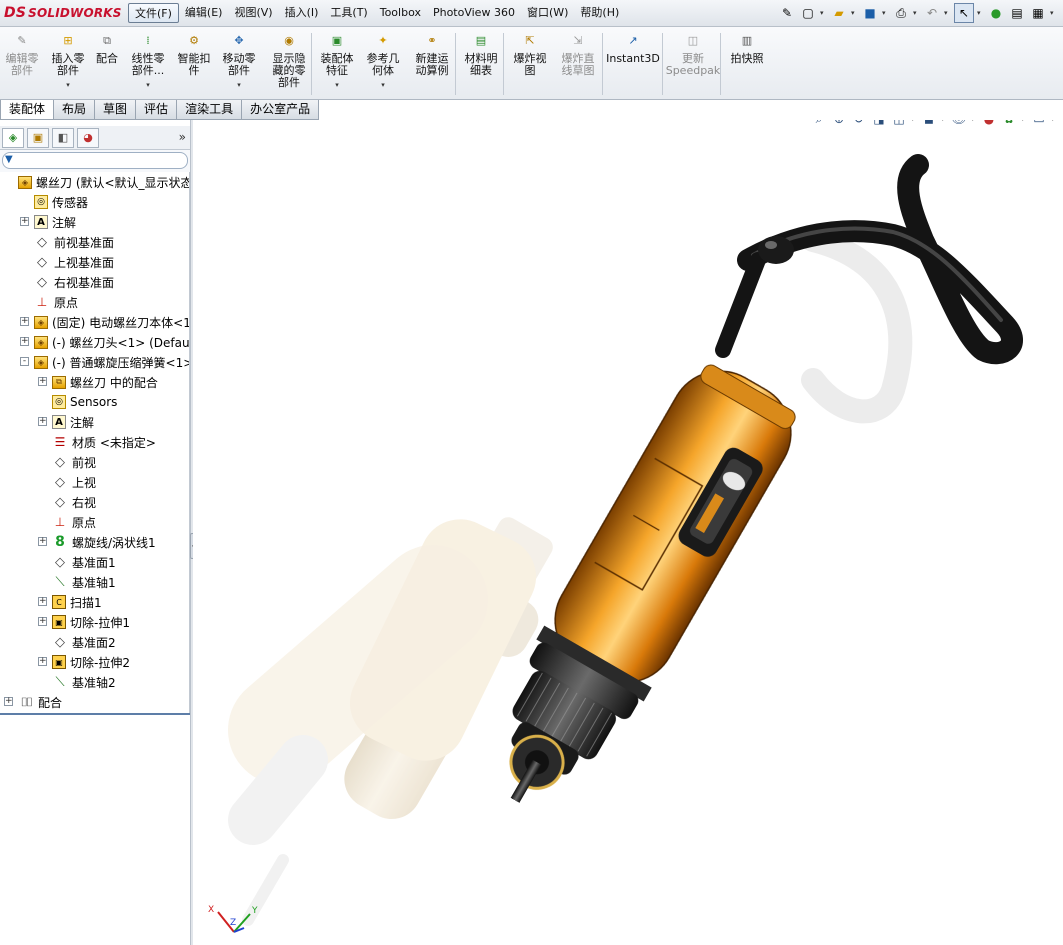 This screenshot has width=1063, height=945. I want to click on filter-icon: ▼, so click(9, 159).